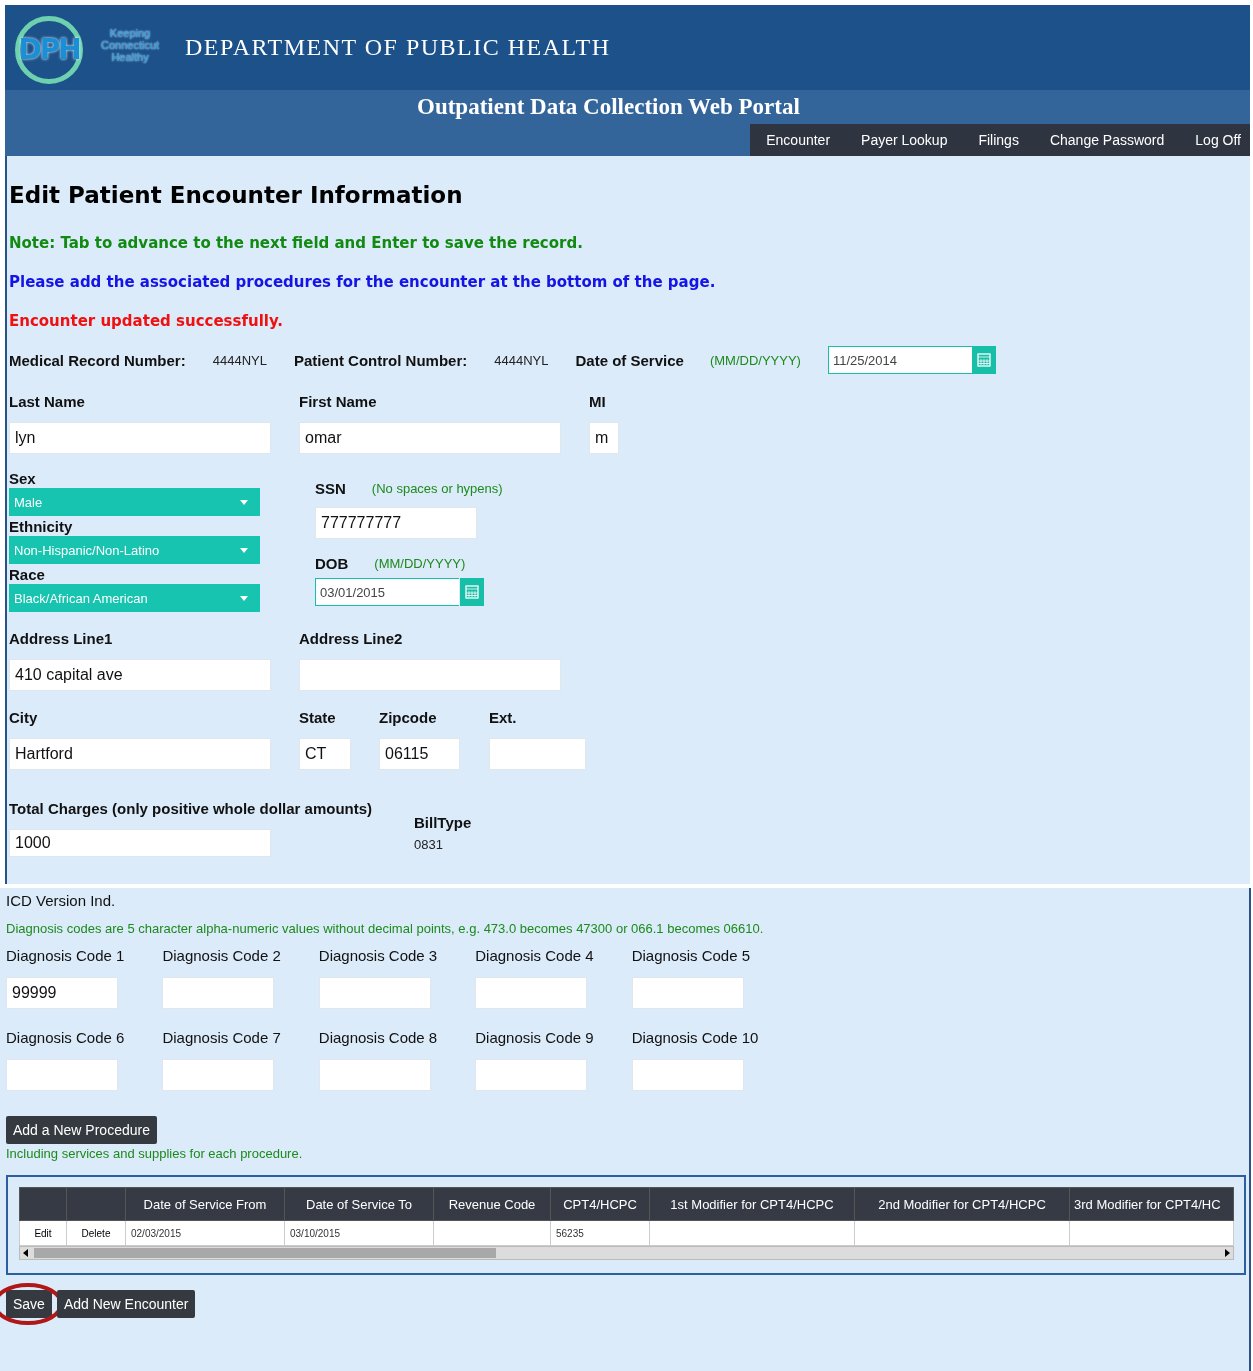 This screenshot has height=1371, width=1253. I want to click on field-label: DOB, so click(332, 563).